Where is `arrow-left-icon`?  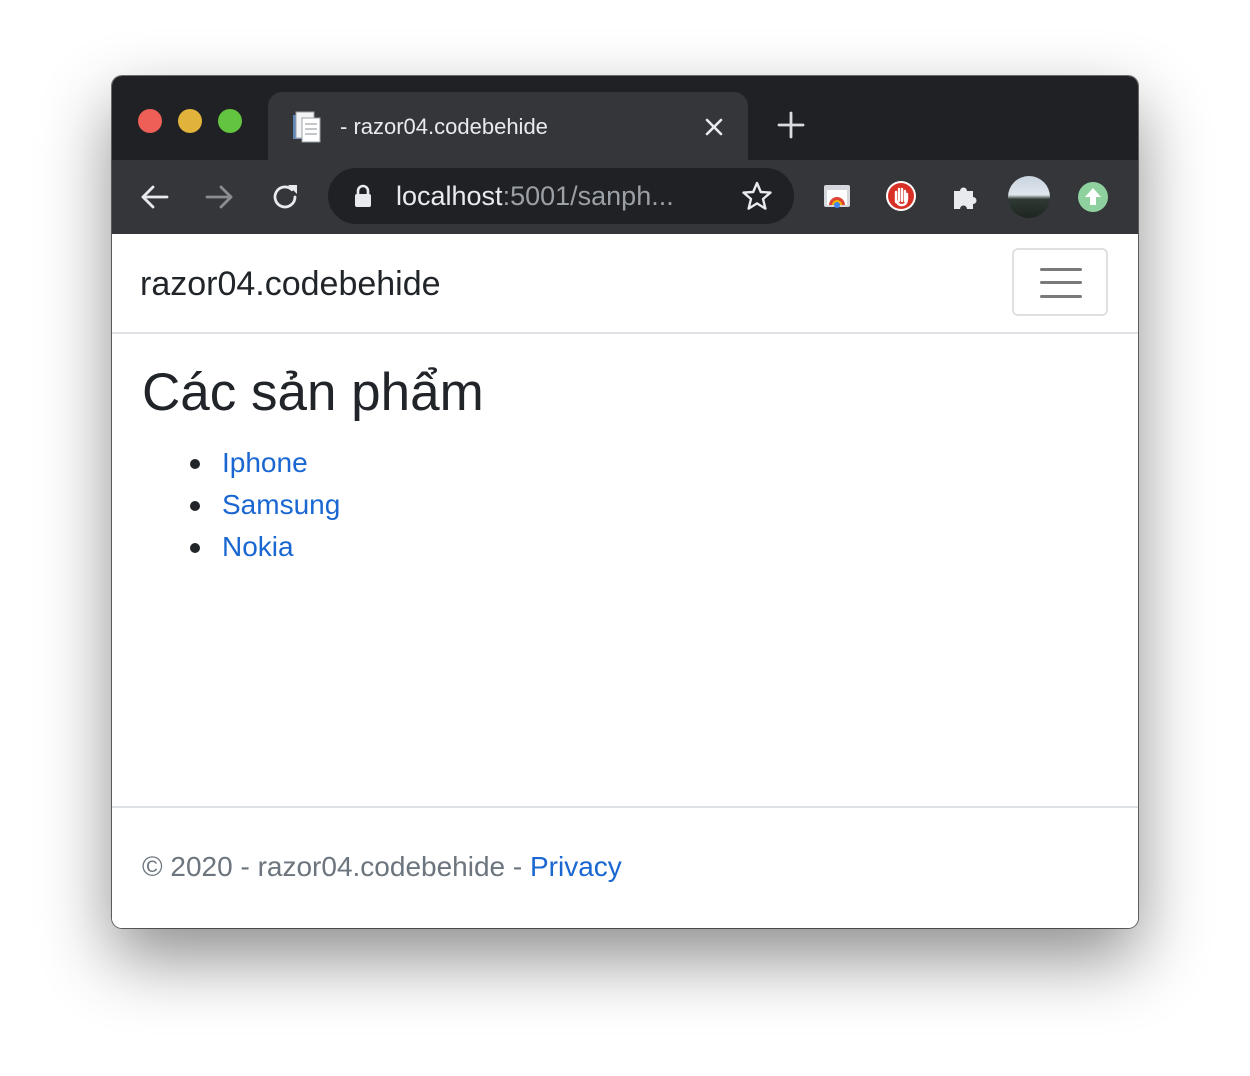
arrow-left-icon is located at coordinates (155, 197).